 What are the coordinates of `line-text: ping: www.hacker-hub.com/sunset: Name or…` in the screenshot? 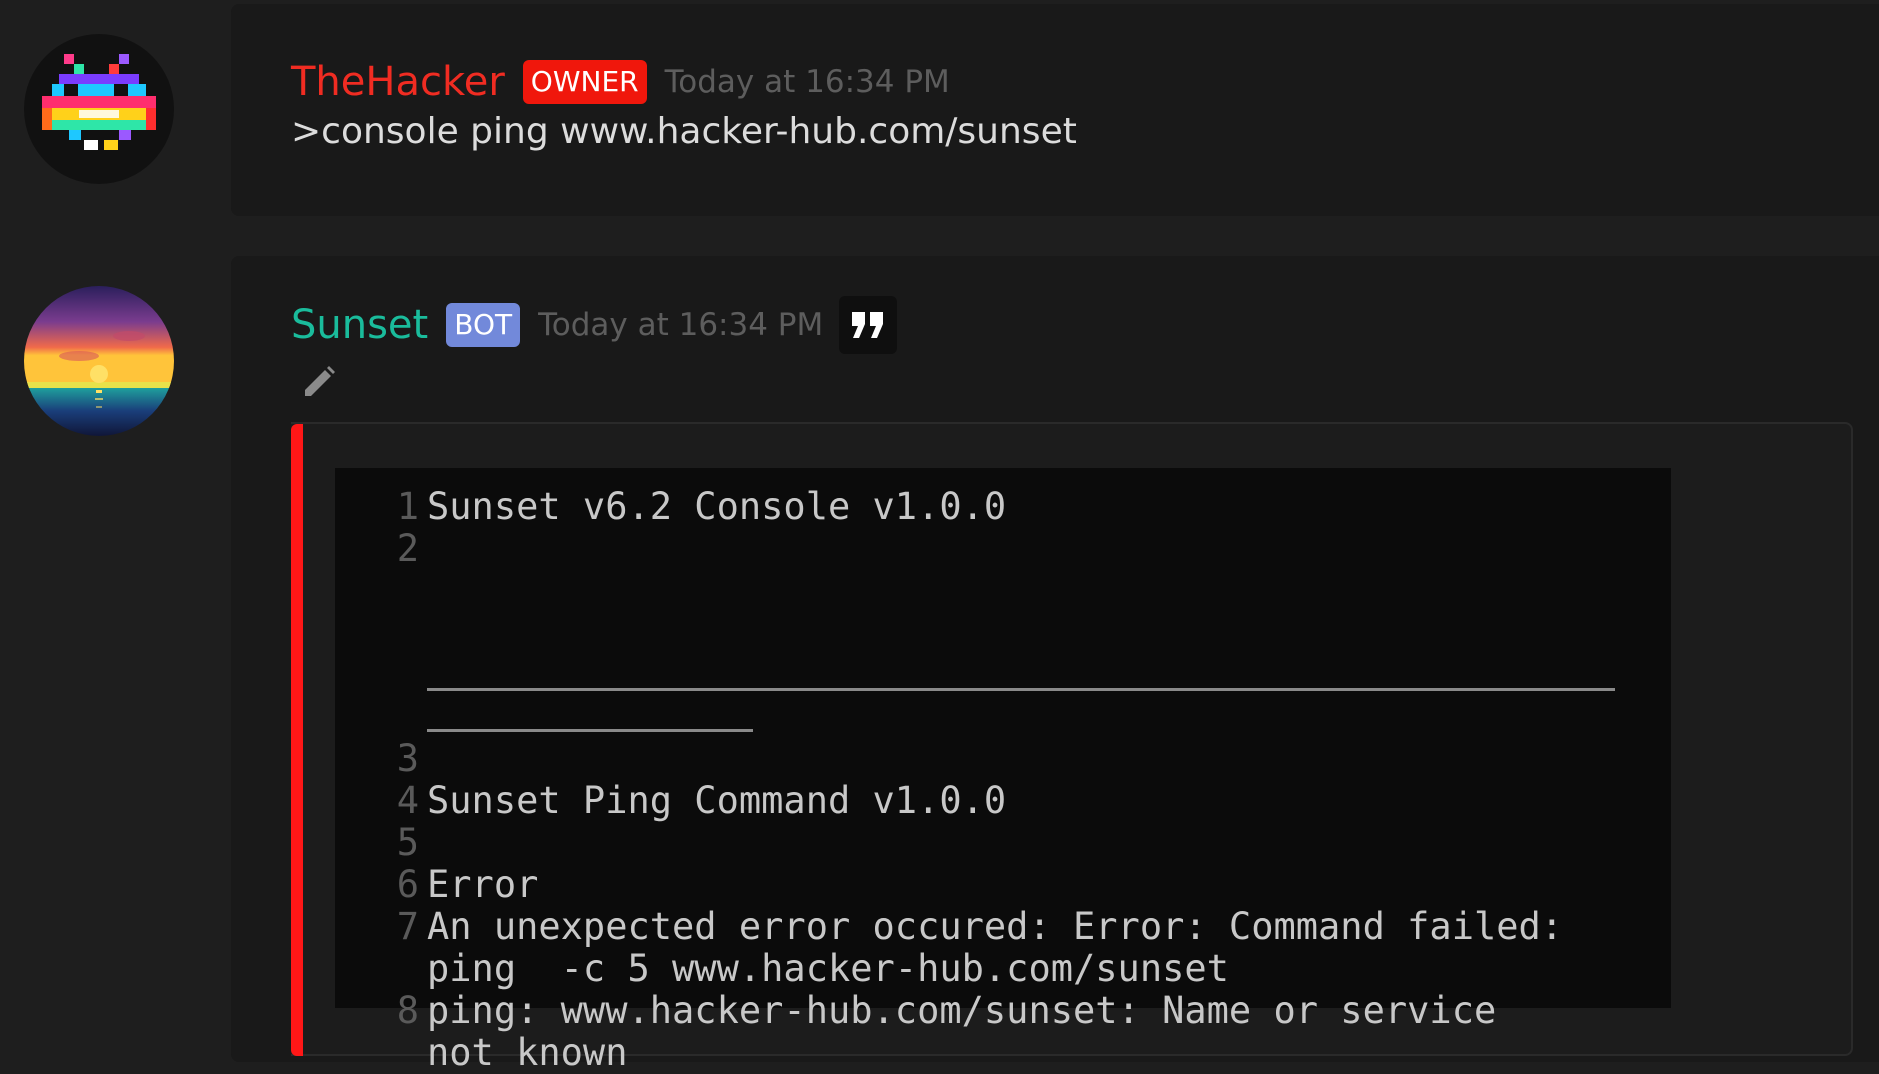 It's located at (1027, 1032).